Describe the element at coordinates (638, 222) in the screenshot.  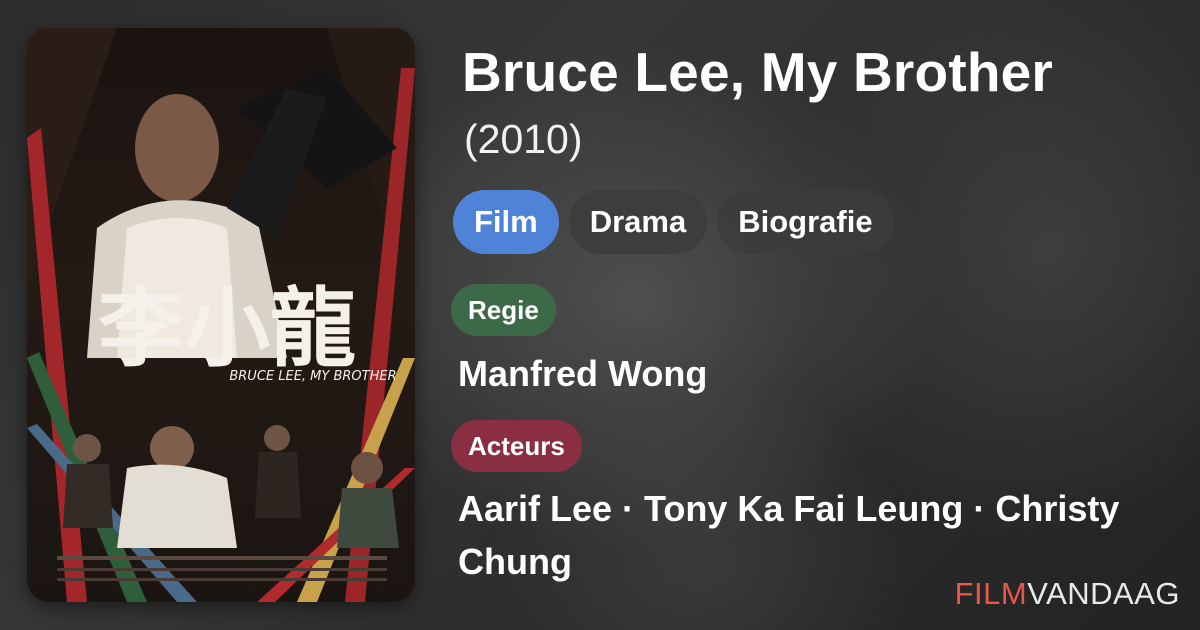
I see `genre-chip-drama: Drama` at that location.